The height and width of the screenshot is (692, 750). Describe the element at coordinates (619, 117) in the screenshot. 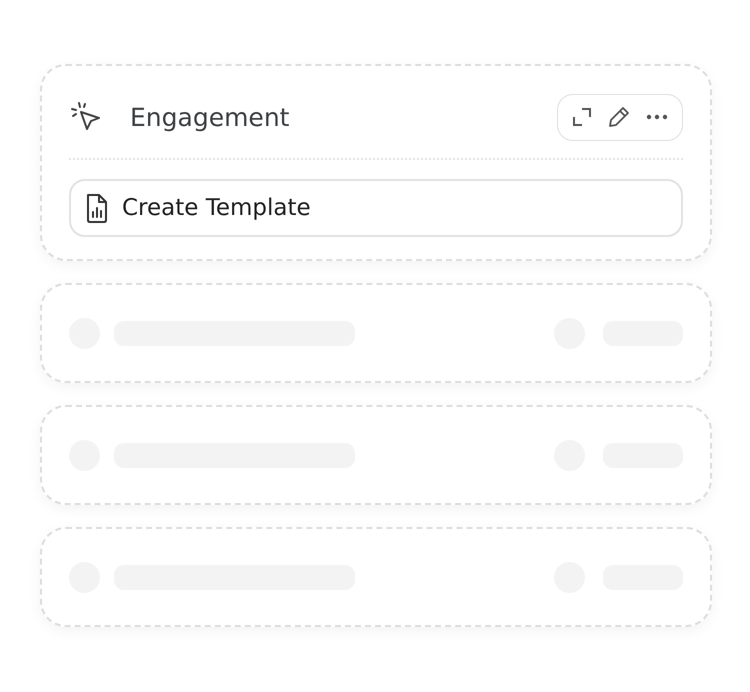

I see `pencil-icon` at that location.